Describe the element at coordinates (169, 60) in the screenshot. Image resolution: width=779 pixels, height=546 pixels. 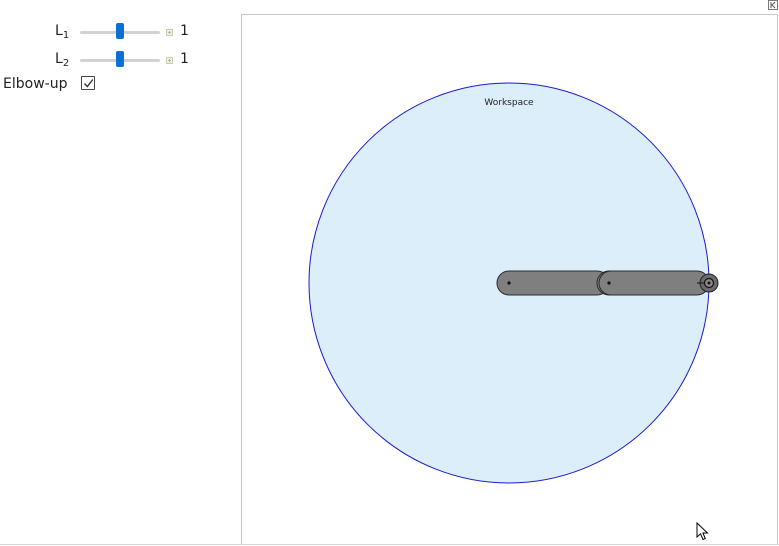
I see `l2-expand-icon` at that location.